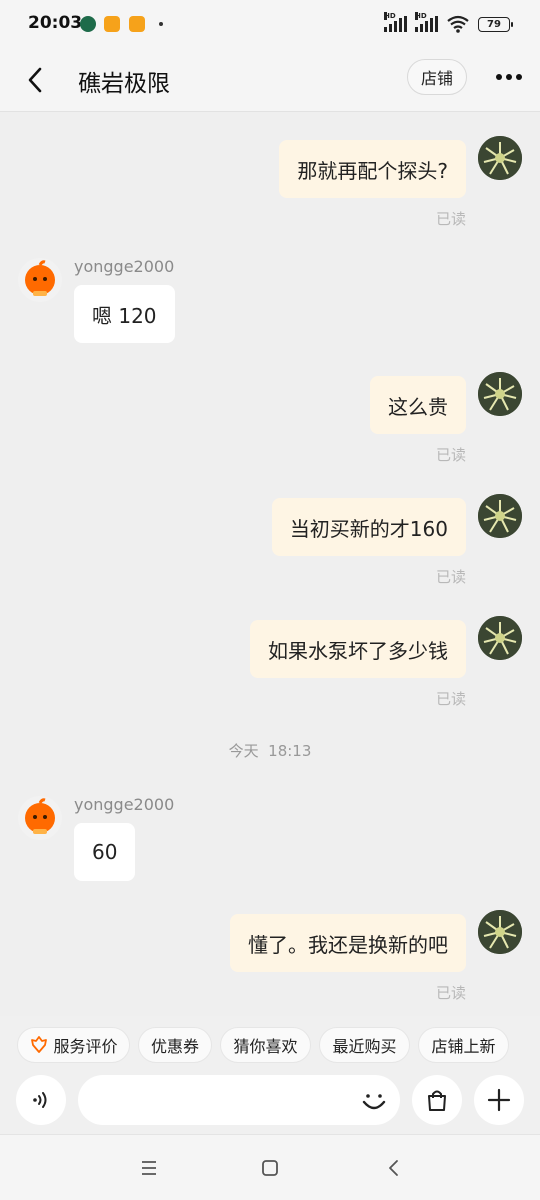 This screenshot has width=540, height=1200. Describe the element at coordinates (358, 649) in the screenshot. I see `message-bubble-mine: 如果水泵坏了多少钱` at that location.